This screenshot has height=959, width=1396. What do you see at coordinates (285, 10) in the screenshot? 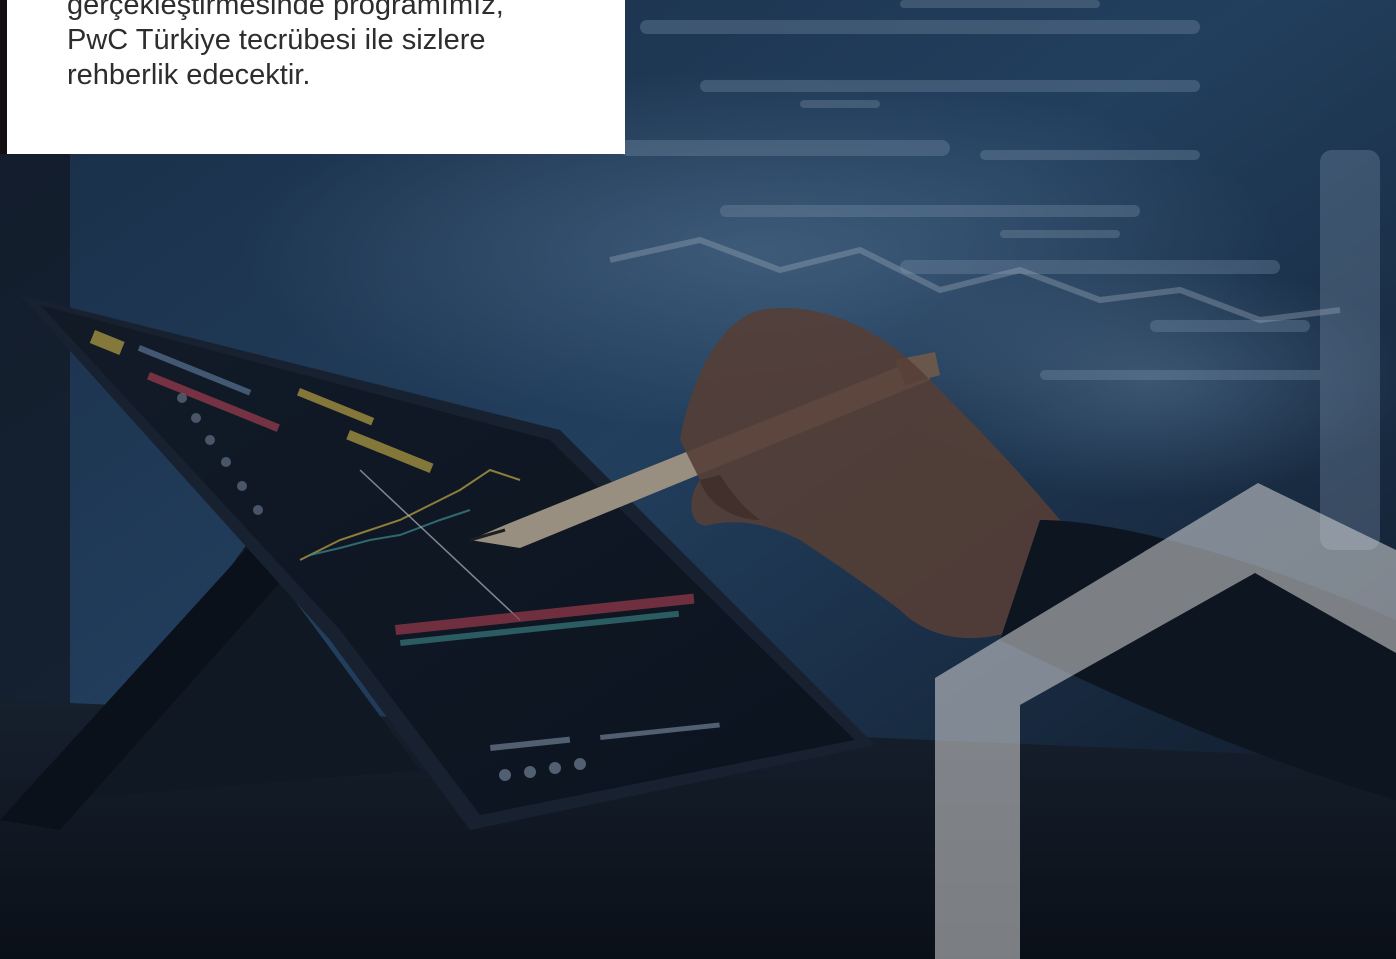
I see `intro-line-1: gerçekleştirmesinde programımız,` at bounding box center [285, 10].